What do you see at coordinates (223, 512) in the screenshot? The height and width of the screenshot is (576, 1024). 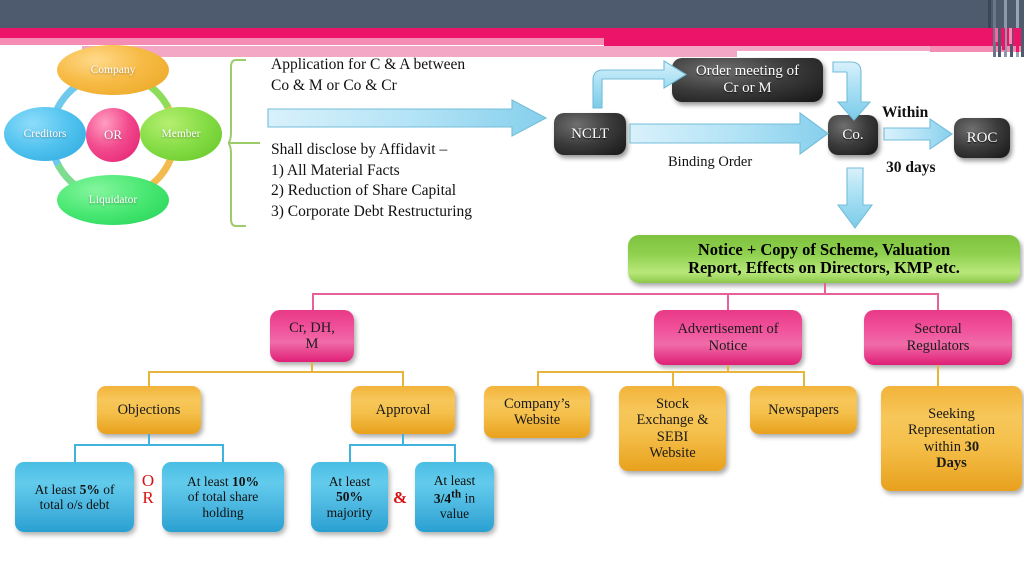 I see `share-line-3: holding` at bounding box center [223, 512].